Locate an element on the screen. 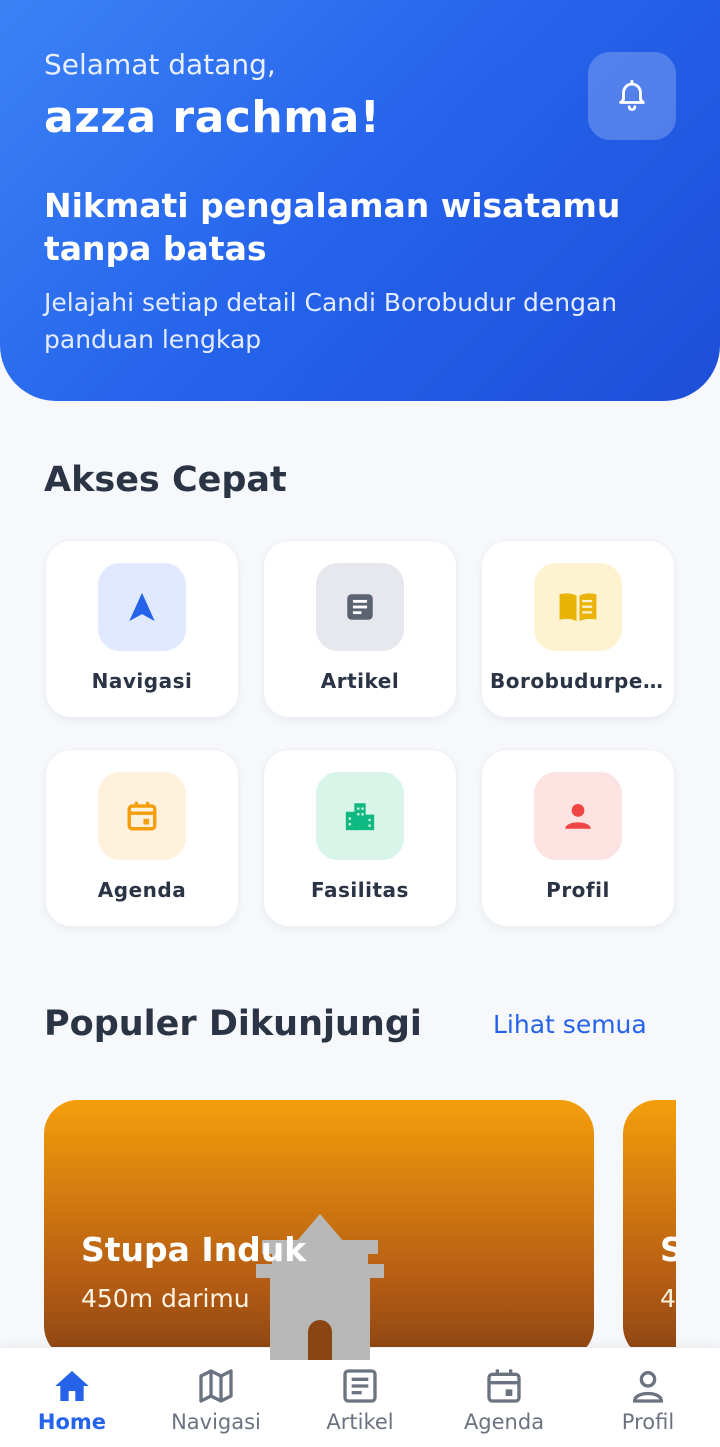  nav-artikel: Artikel is located at coordinates (360, 1397).